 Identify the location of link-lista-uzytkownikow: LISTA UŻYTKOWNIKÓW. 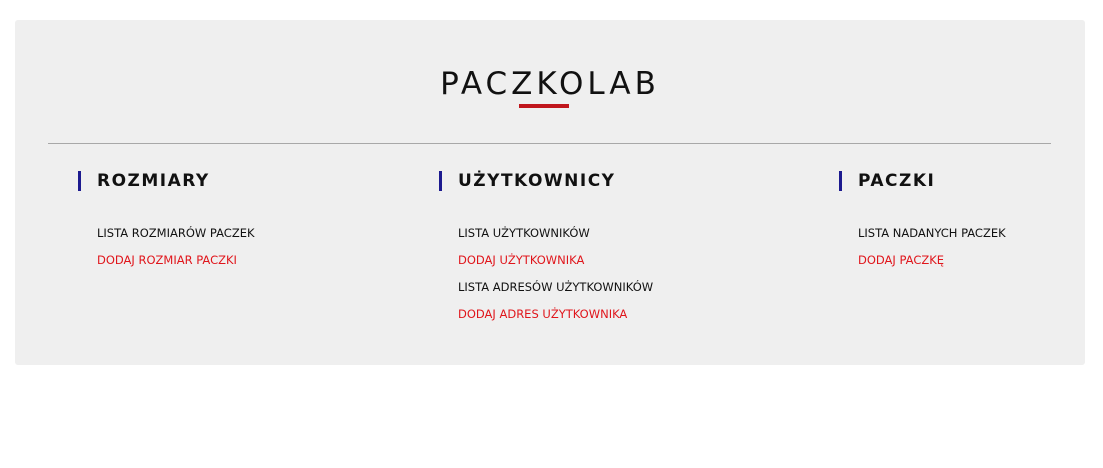
(555, 239).